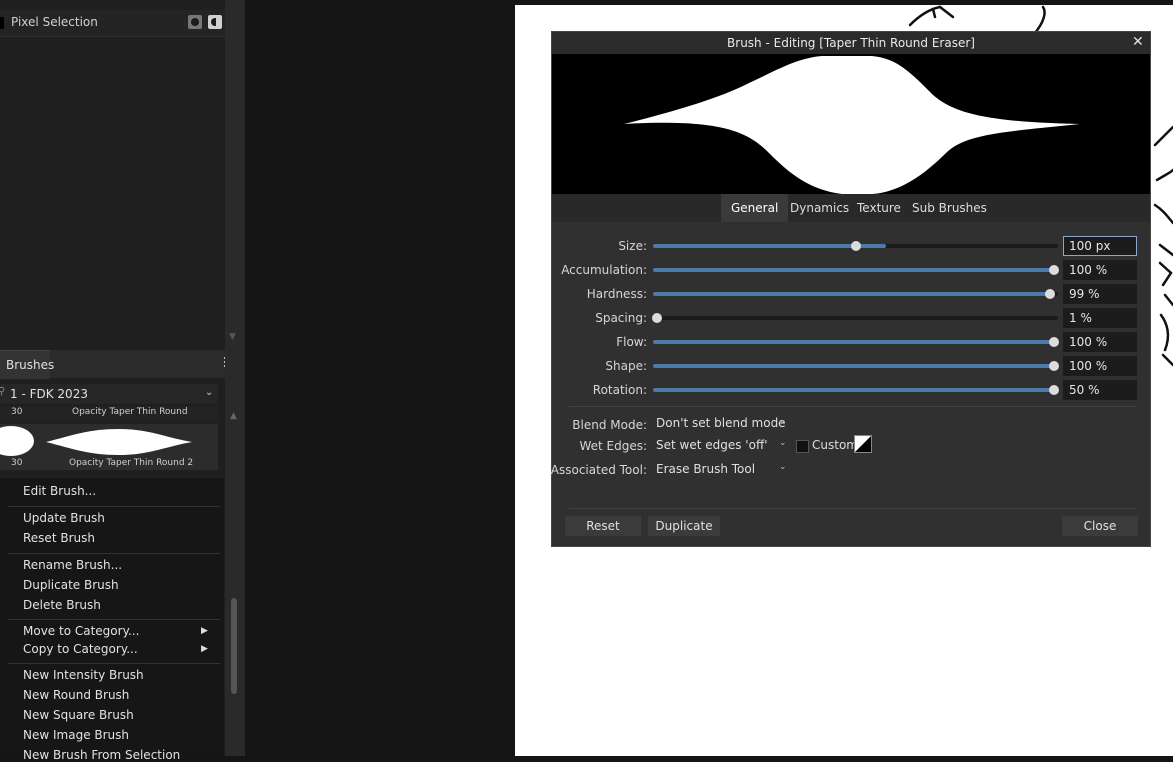 The width and height of the screenshot is (1173, 762). What do you see at coordinates (109, 413) in the screenshot?
I see `brush-list-item: 30 Opacity Taper Thin Round` at bounding box center [109, 413].